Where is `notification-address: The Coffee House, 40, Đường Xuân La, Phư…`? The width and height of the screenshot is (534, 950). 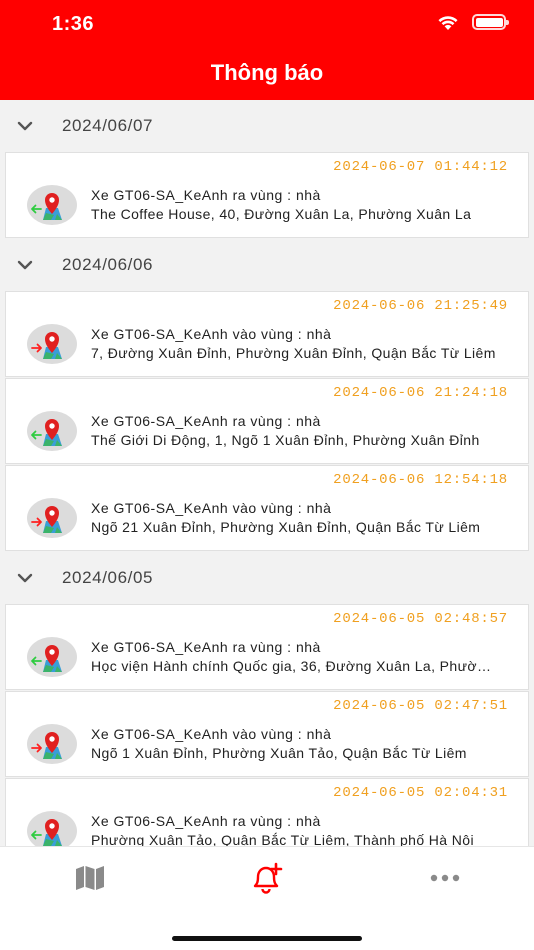 notification-address: The Coffee House, 40, Đường Xuân La, Phư… is located at coordinates (281, 214).